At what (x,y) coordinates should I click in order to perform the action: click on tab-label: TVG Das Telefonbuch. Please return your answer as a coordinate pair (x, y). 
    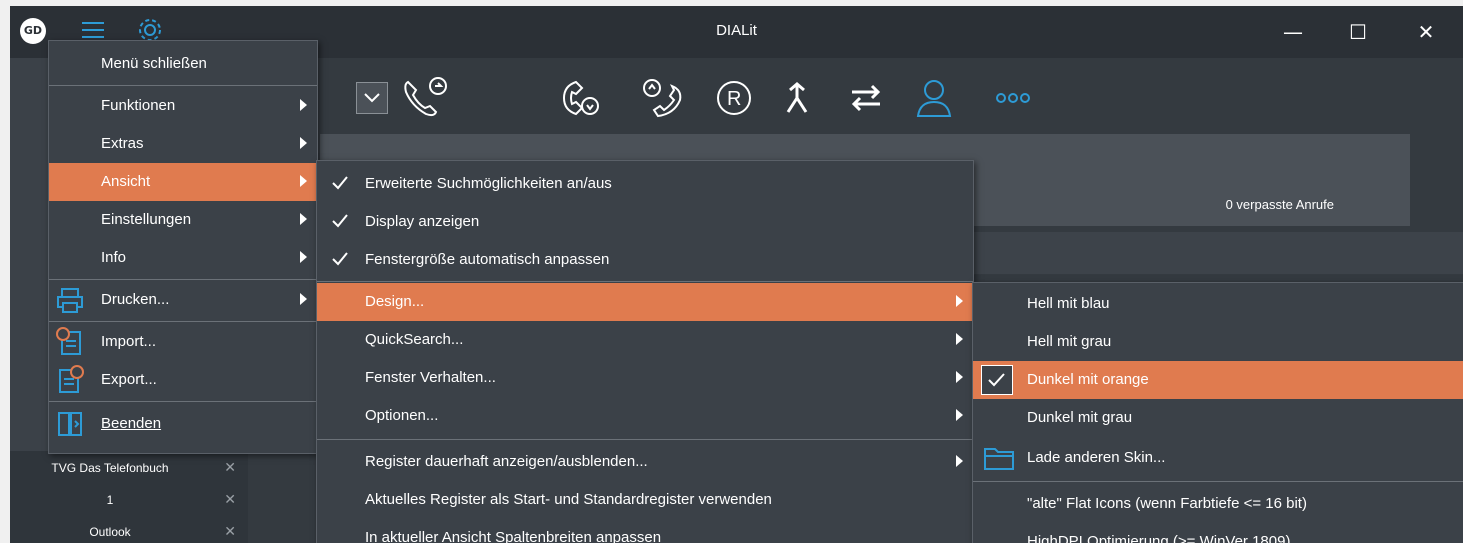
    Looking at the image, I should click on (110, 468).